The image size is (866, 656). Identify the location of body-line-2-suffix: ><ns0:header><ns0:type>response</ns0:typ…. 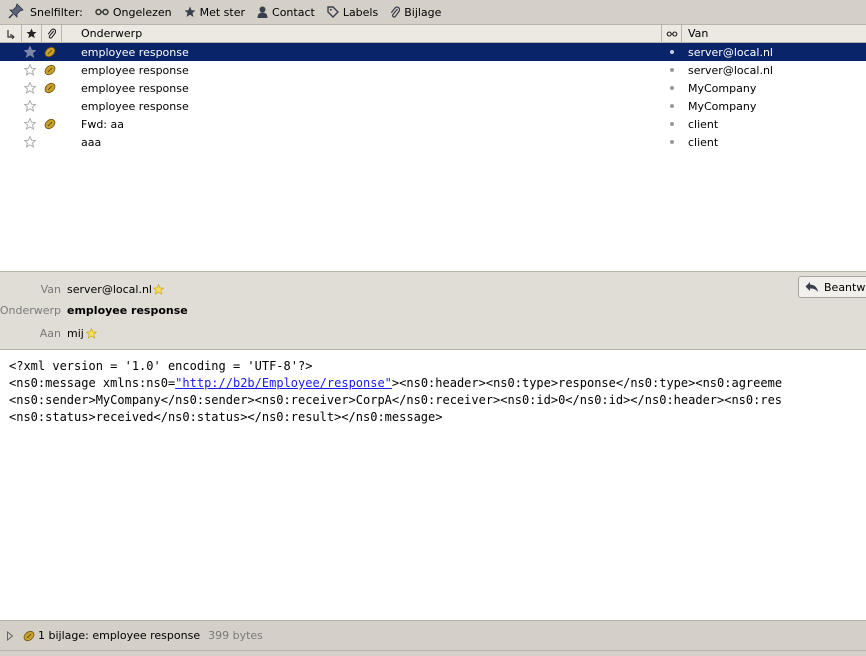
(587, 383).